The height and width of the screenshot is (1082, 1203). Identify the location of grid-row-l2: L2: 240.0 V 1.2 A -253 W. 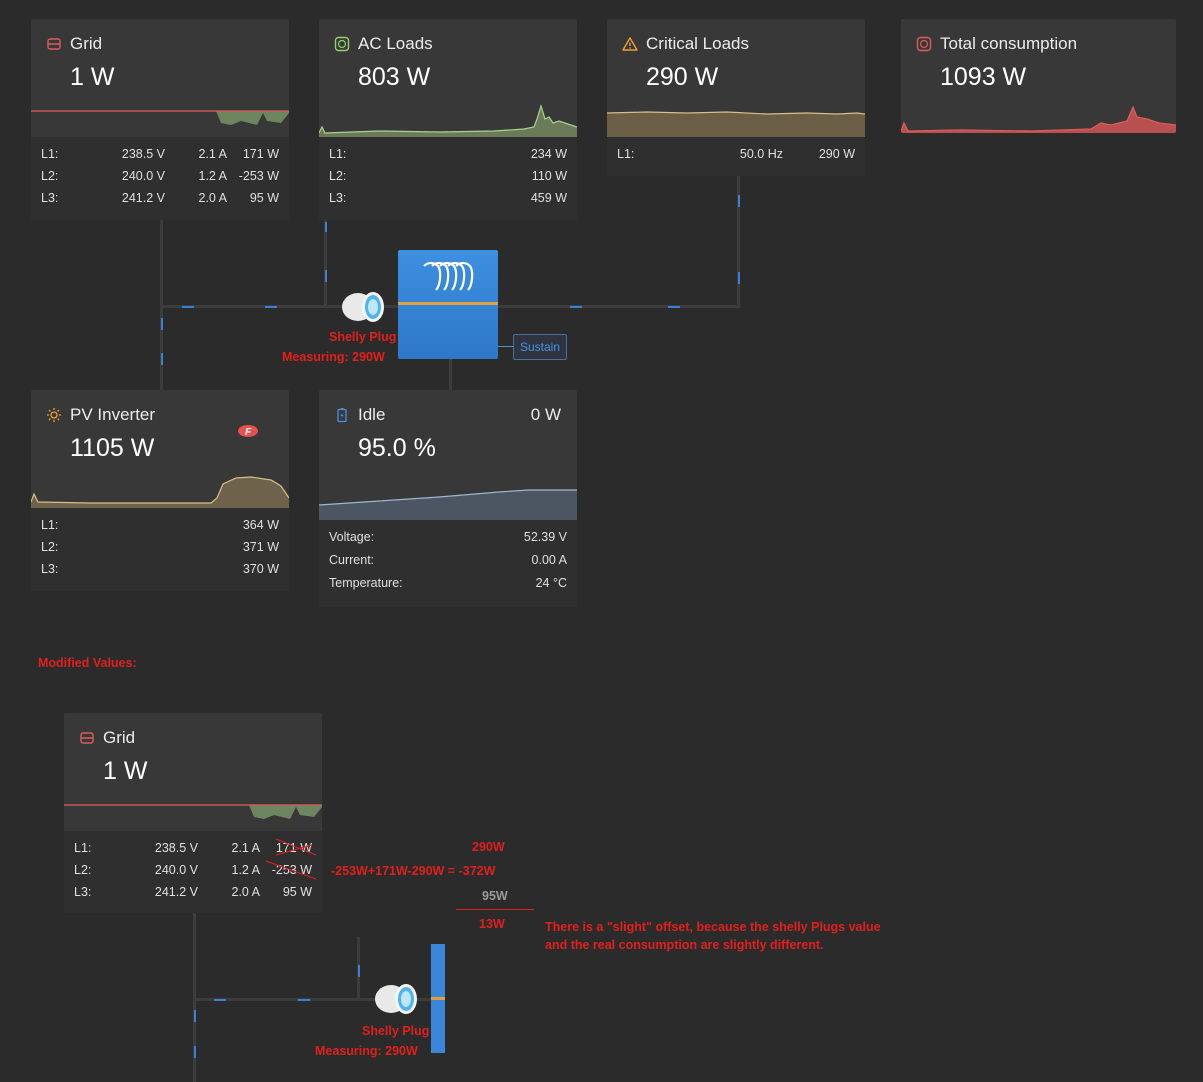
(160, 176).